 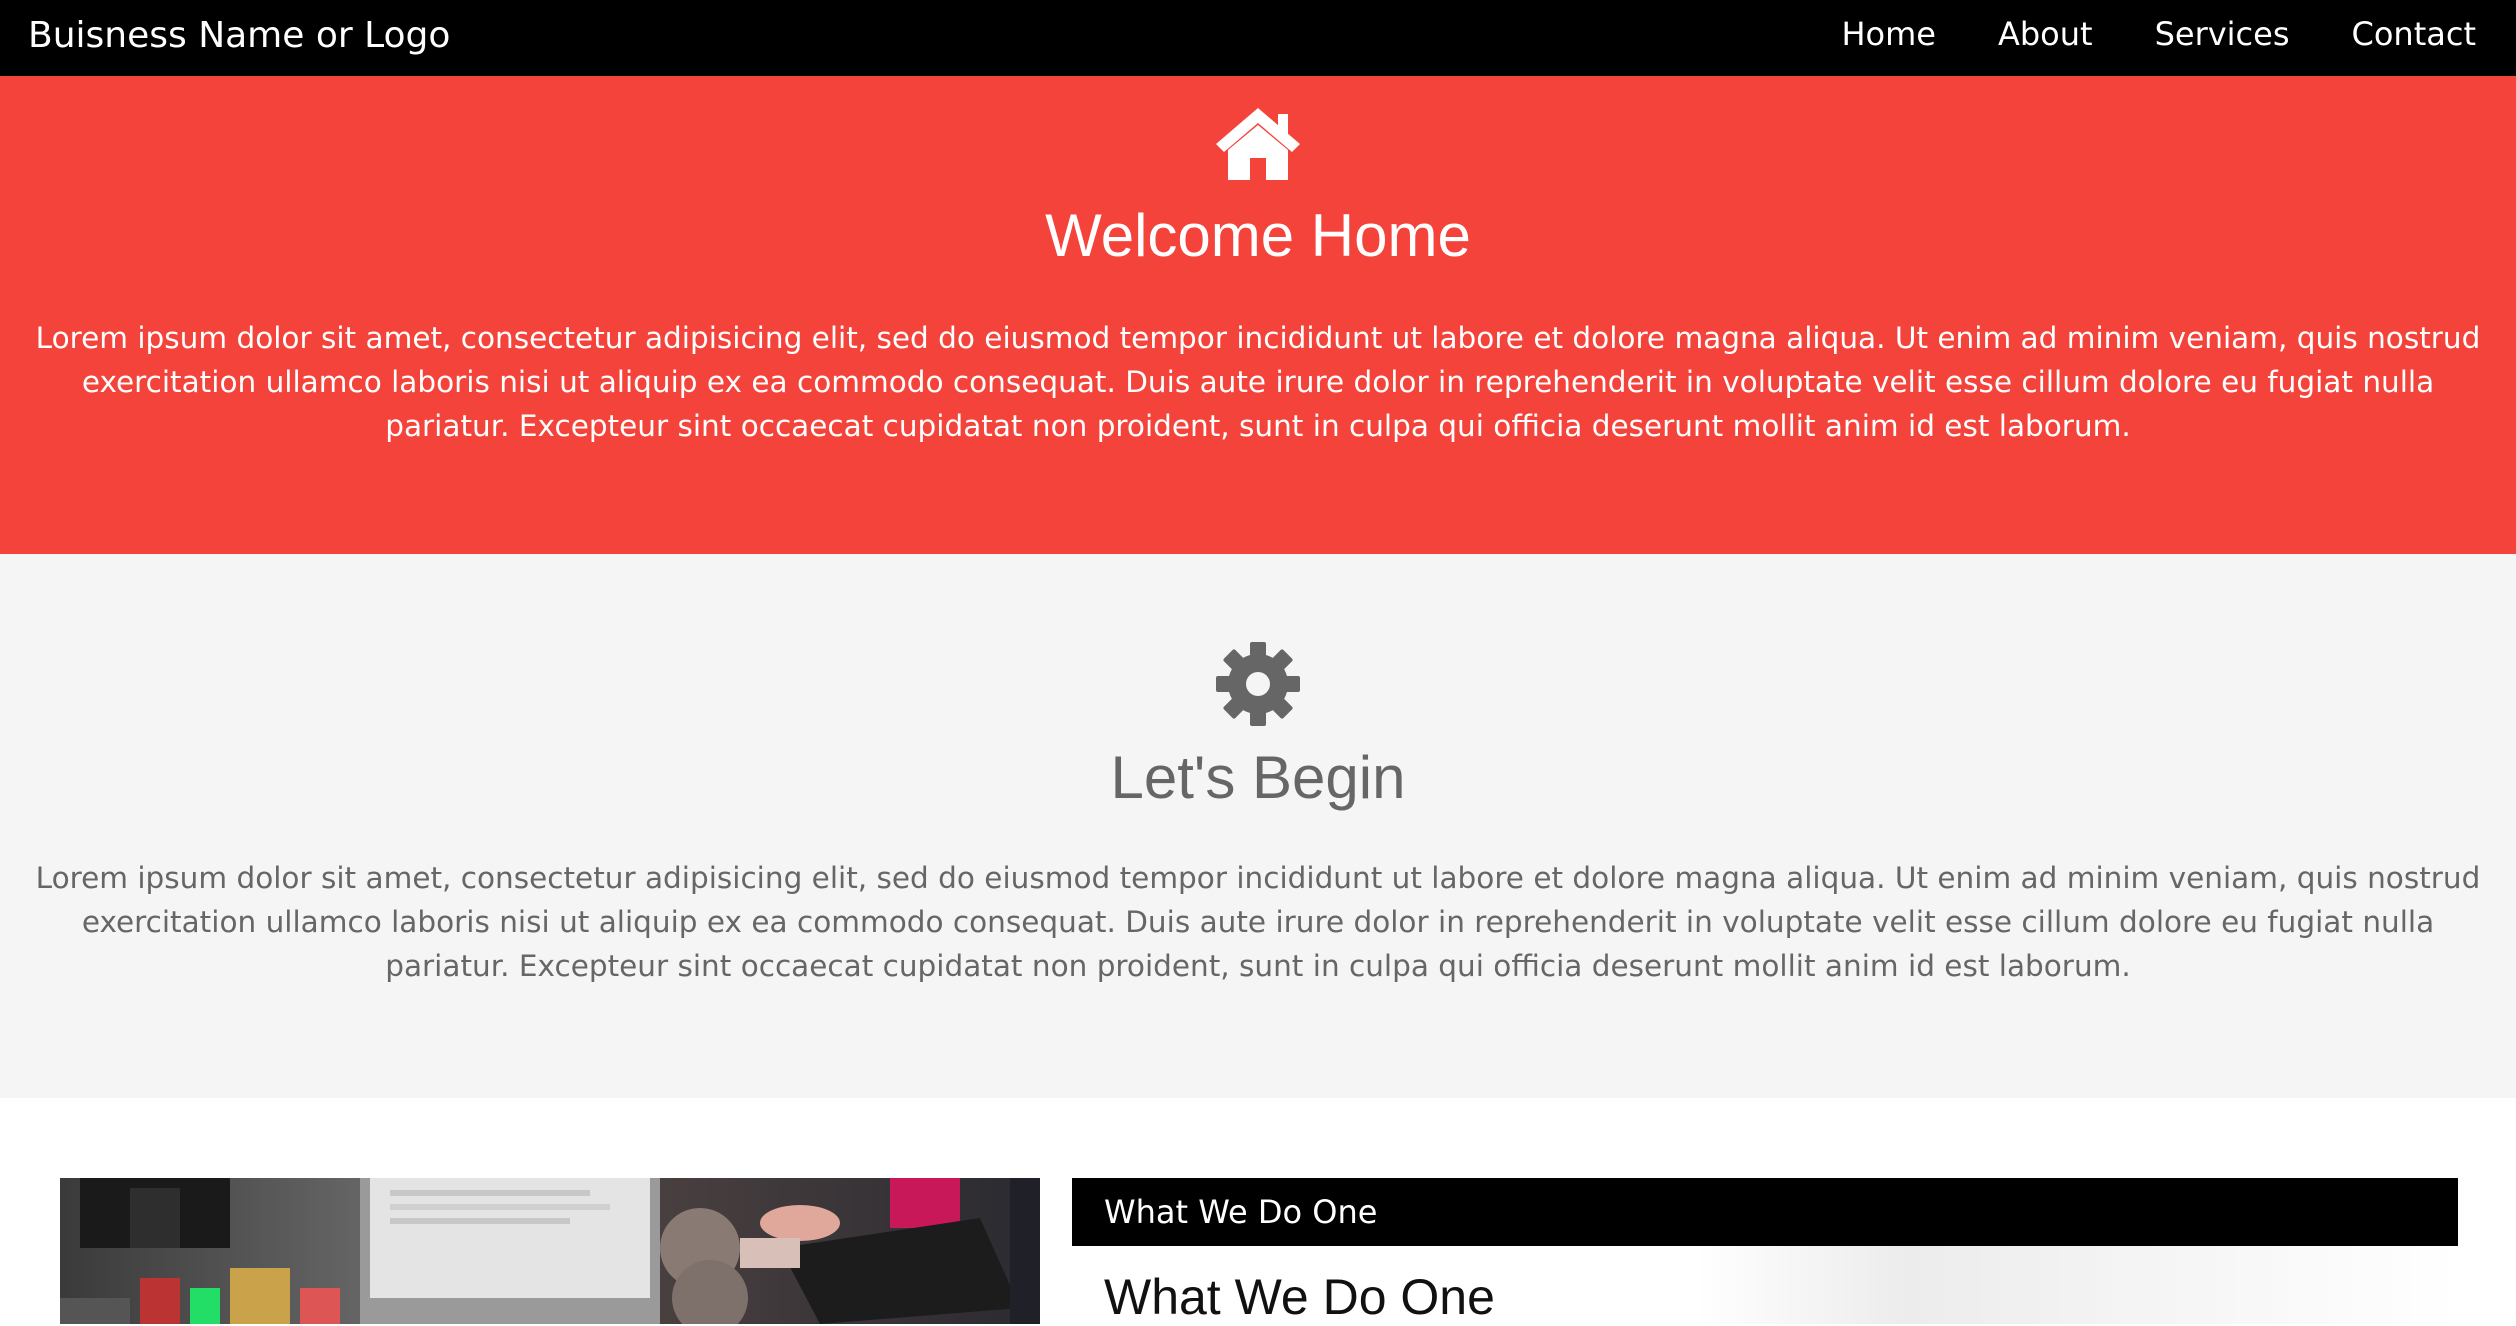 I want to click on what-we-do-body: What We Do One, so click(x=1765, y=1285).